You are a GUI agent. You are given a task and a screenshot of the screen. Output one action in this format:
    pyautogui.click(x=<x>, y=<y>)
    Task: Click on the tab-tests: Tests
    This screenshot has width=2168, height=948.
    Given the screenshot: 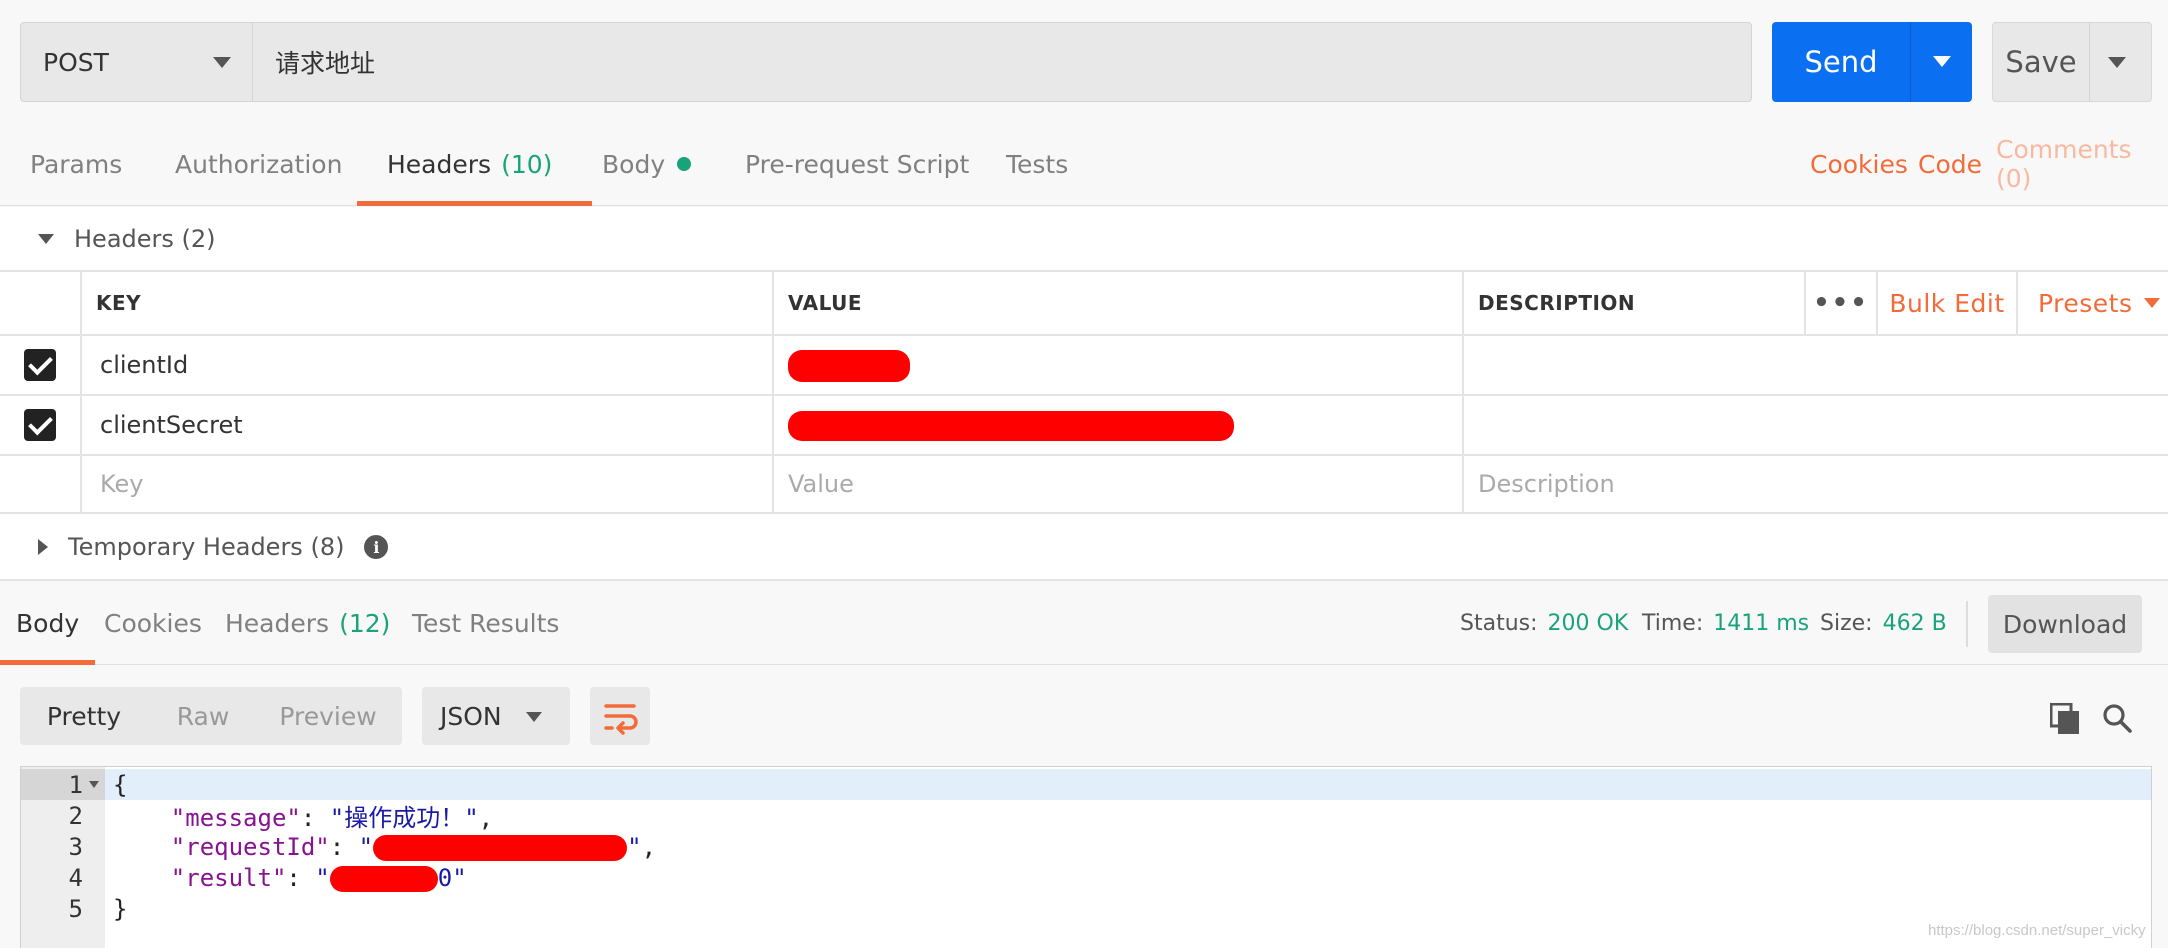 What is the action you would take?
    pyautogui.click(x=1037, y=164)
    